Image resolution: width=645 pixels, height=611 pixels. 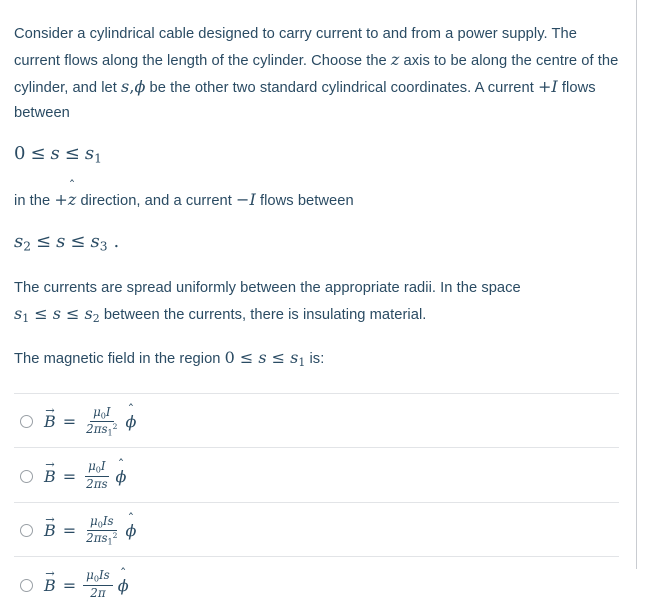 I want to click on numerator-rest-c: Is, so click(x=108, y=520).